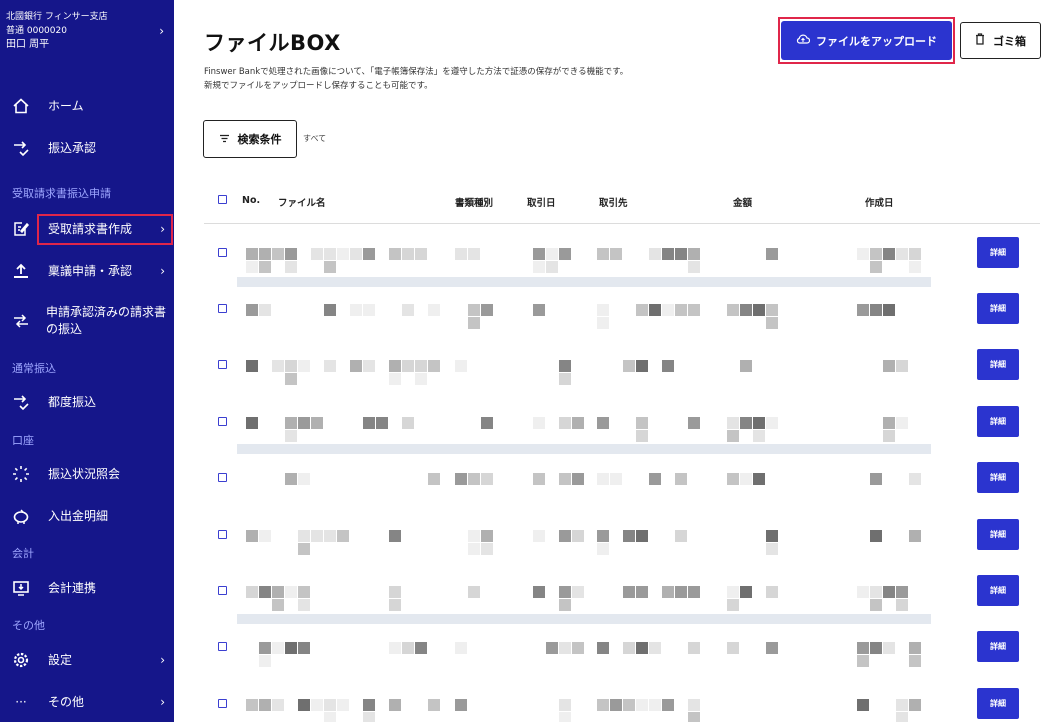  I want to click on upload-file-button: ファイルをアップロード, so click(866, 40).